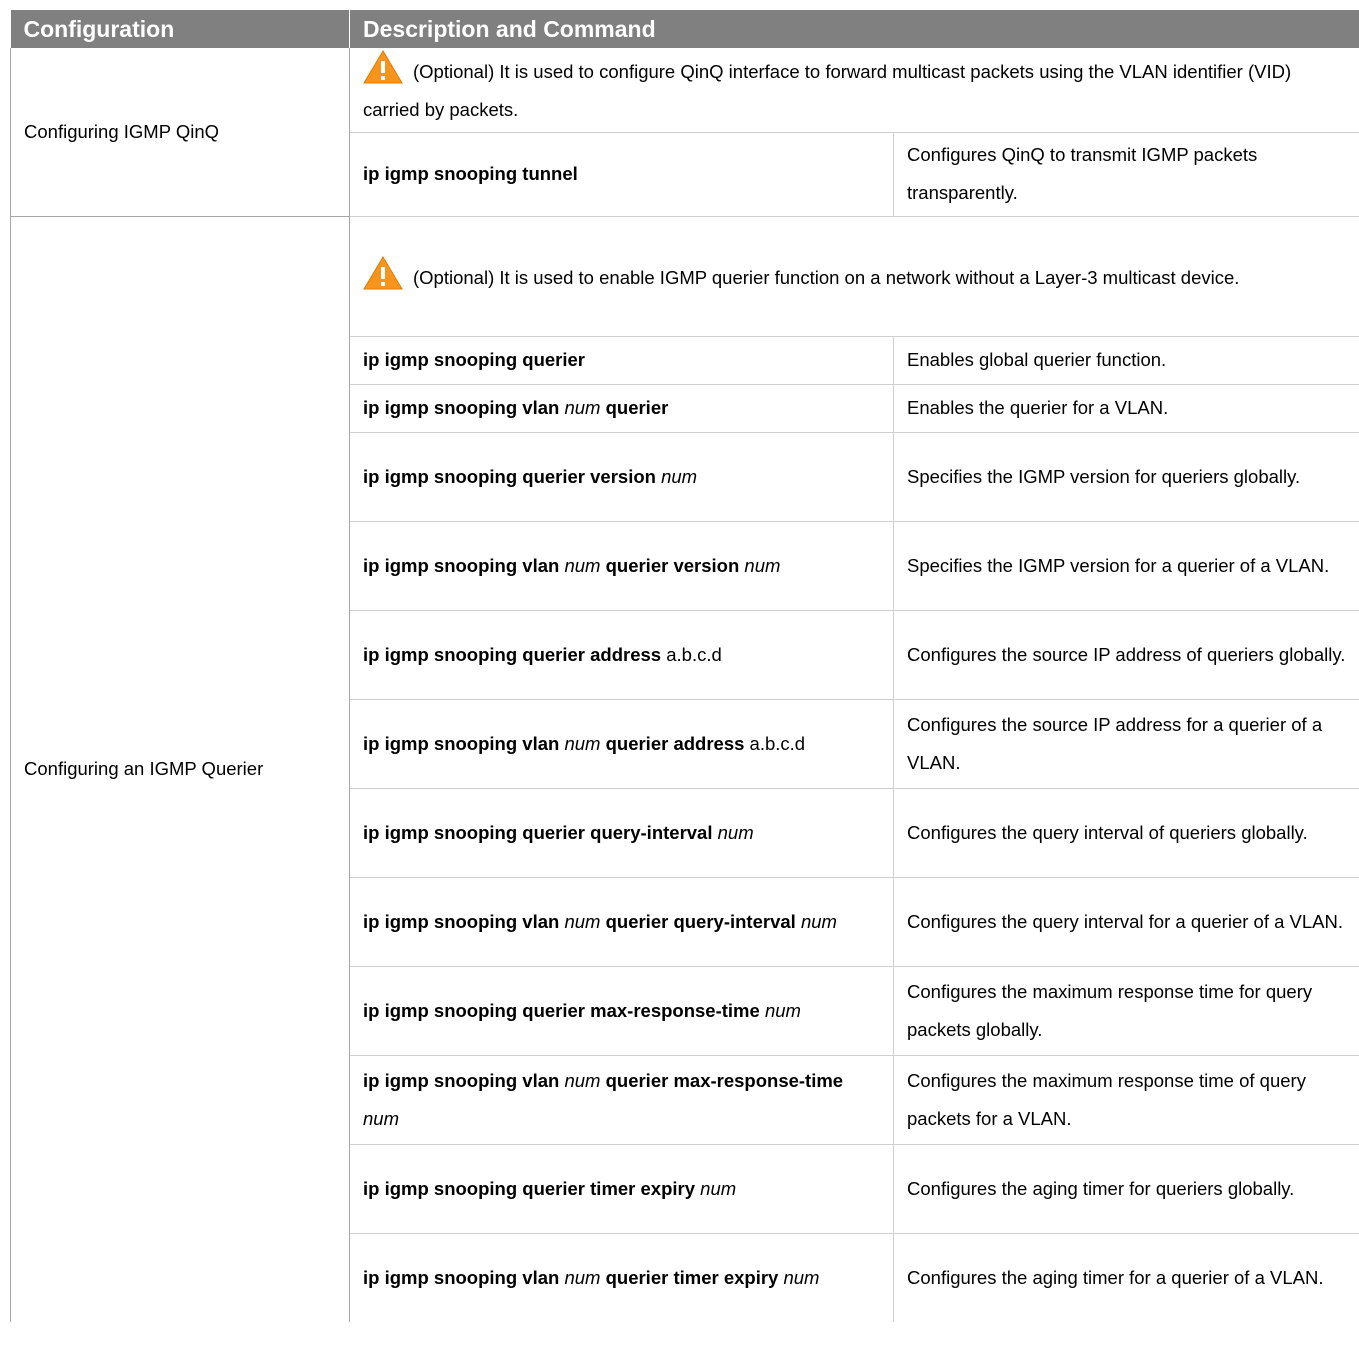  I want to click on configuration-cell: Configuring IGMP QinQ, so click(180, 132).